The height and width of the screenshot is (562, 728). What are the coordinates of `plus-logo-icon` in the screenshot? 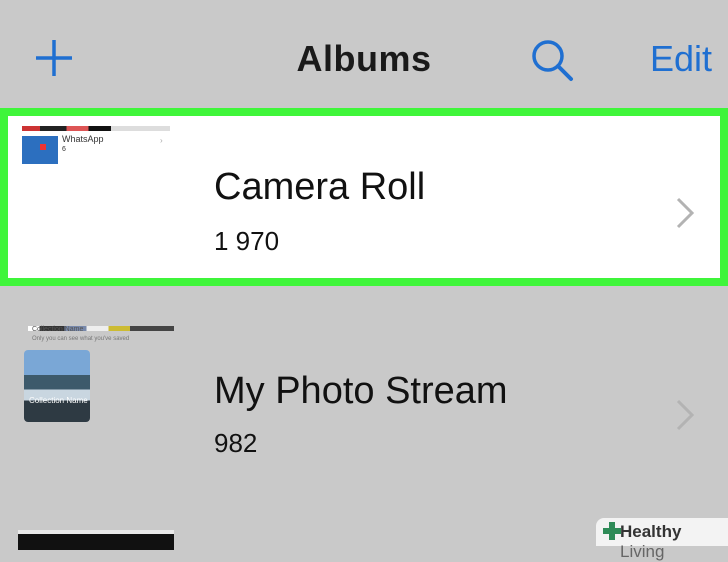 It's located at (612, 531).